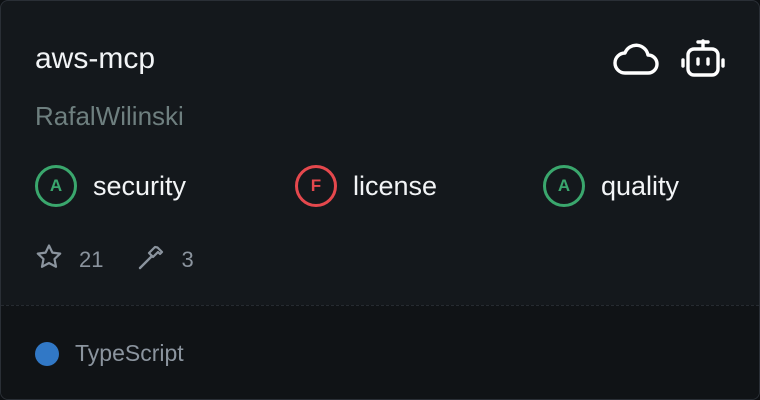 This screenshot has width=760, height=400. What do you see at coordinates (69, 260) in the screenshot?
I see `stars-stat: 21` at bounding box center [69, 260].